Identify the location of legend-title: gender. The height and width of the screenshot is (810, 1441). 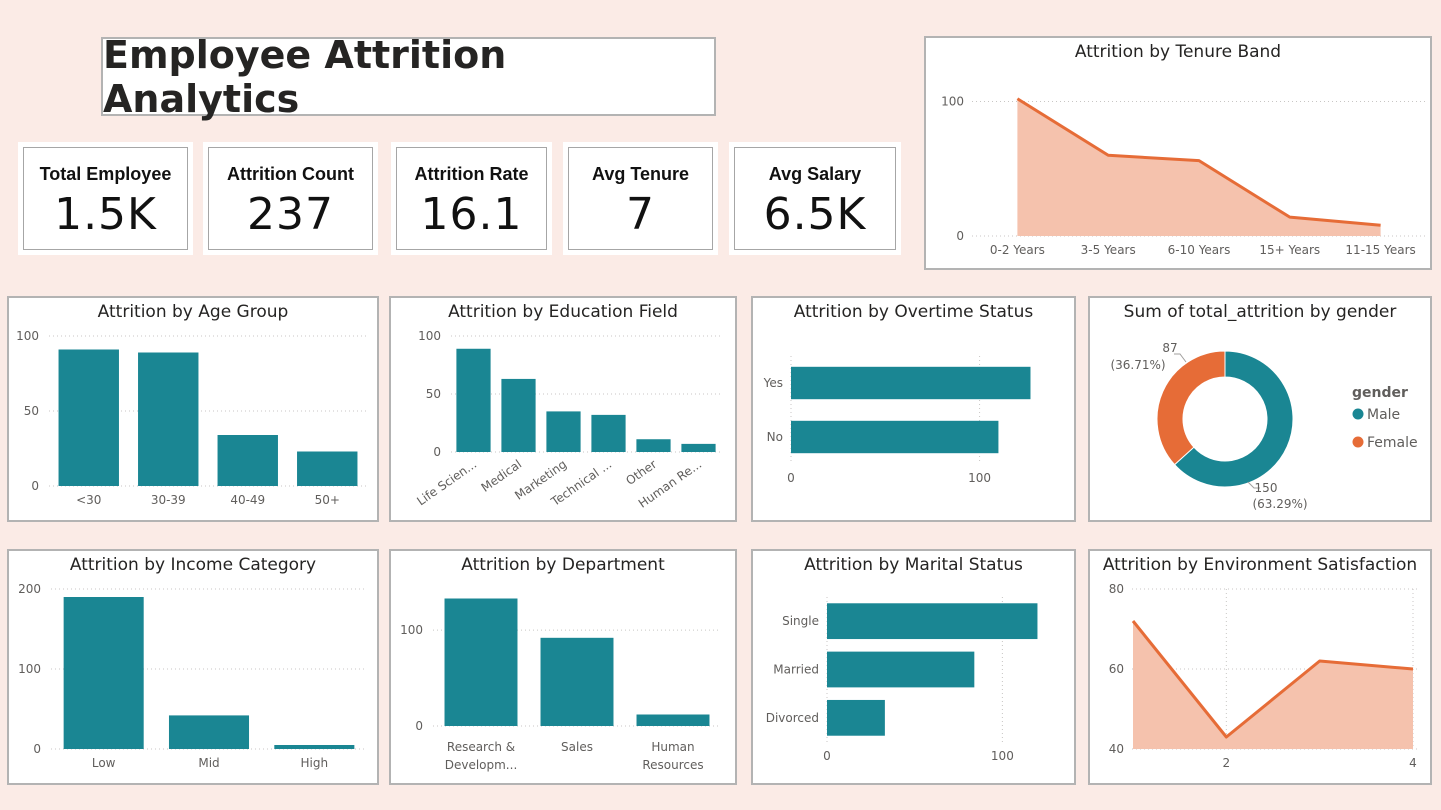
(1380, 393).